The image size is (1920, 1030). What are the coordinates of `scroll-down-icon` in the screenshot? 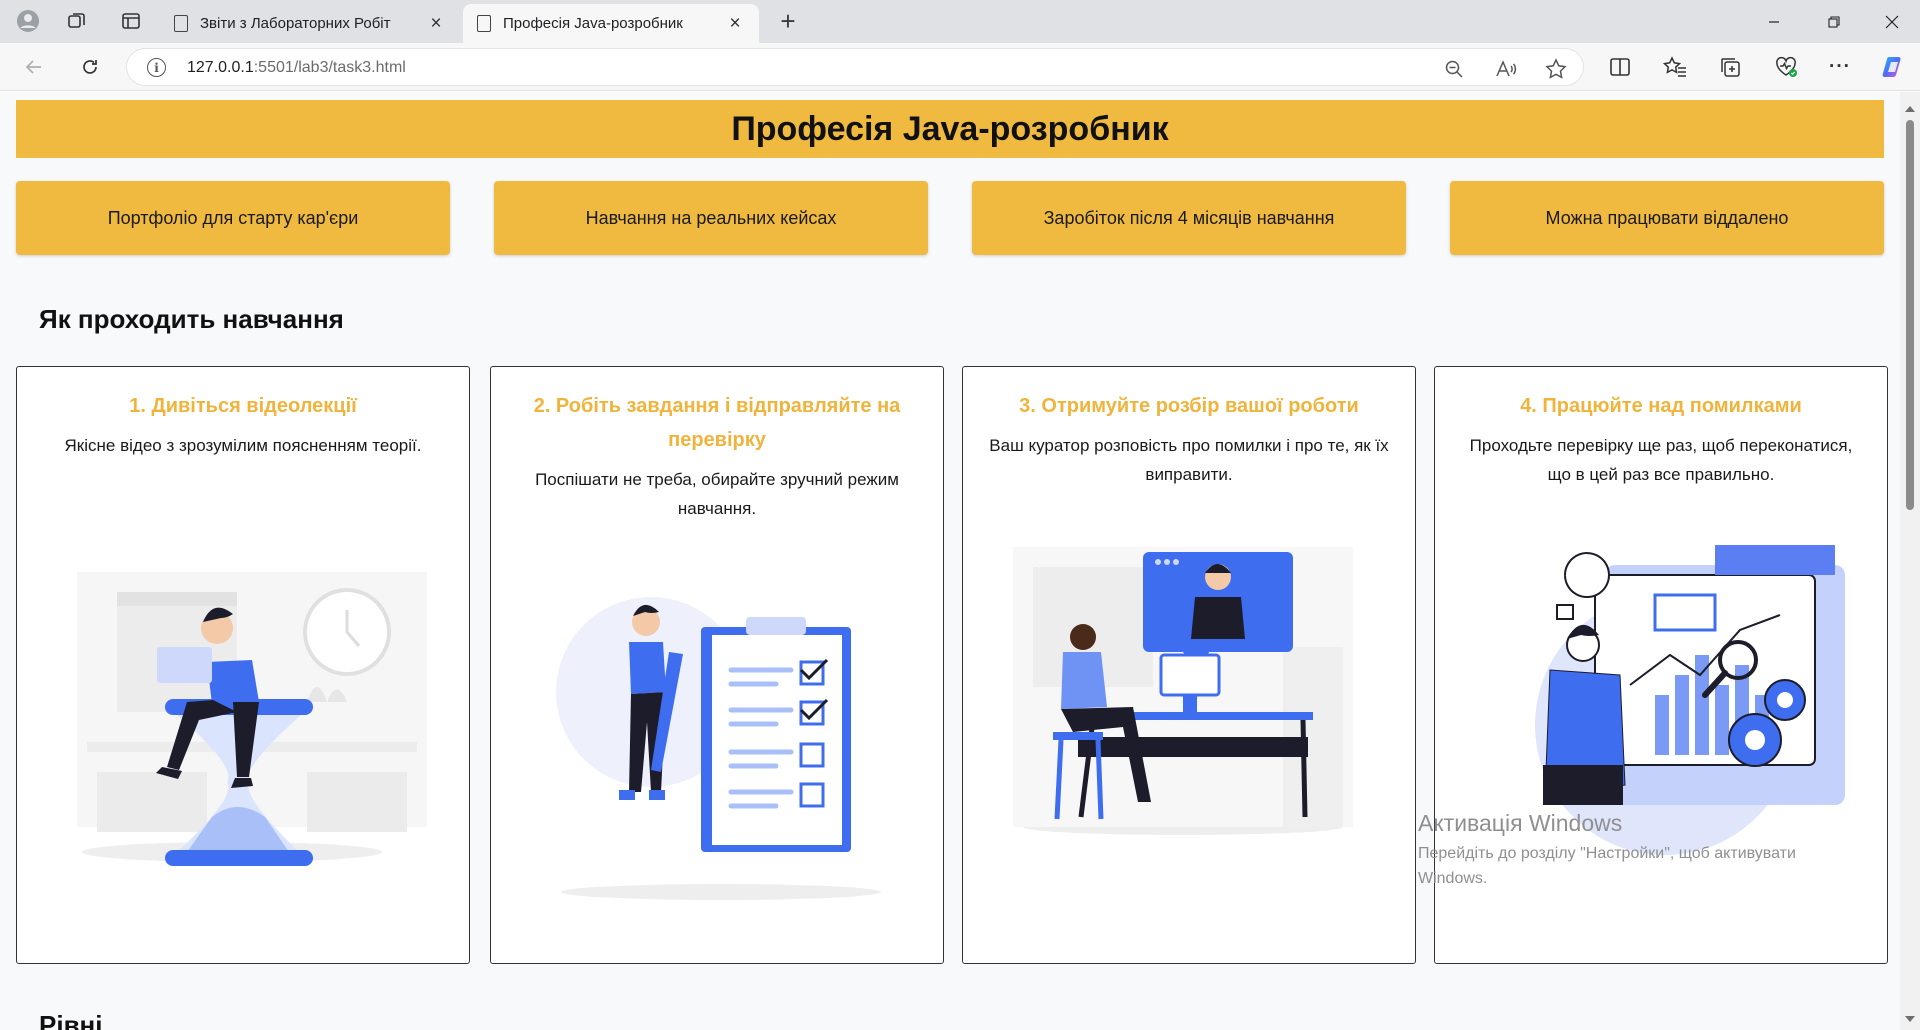 It's located at (1910, 1019).